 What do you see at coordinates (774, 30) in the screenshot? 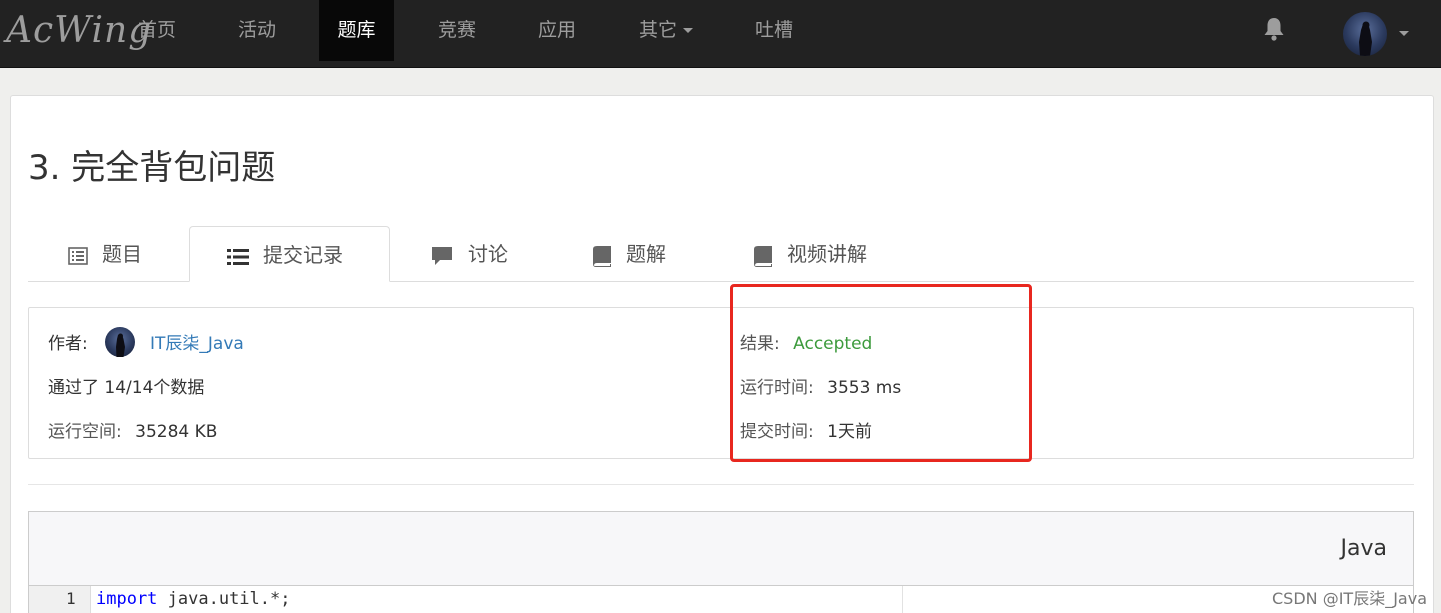
I see `nav-feedback: 吐槽` at bounding box center [774, 30].